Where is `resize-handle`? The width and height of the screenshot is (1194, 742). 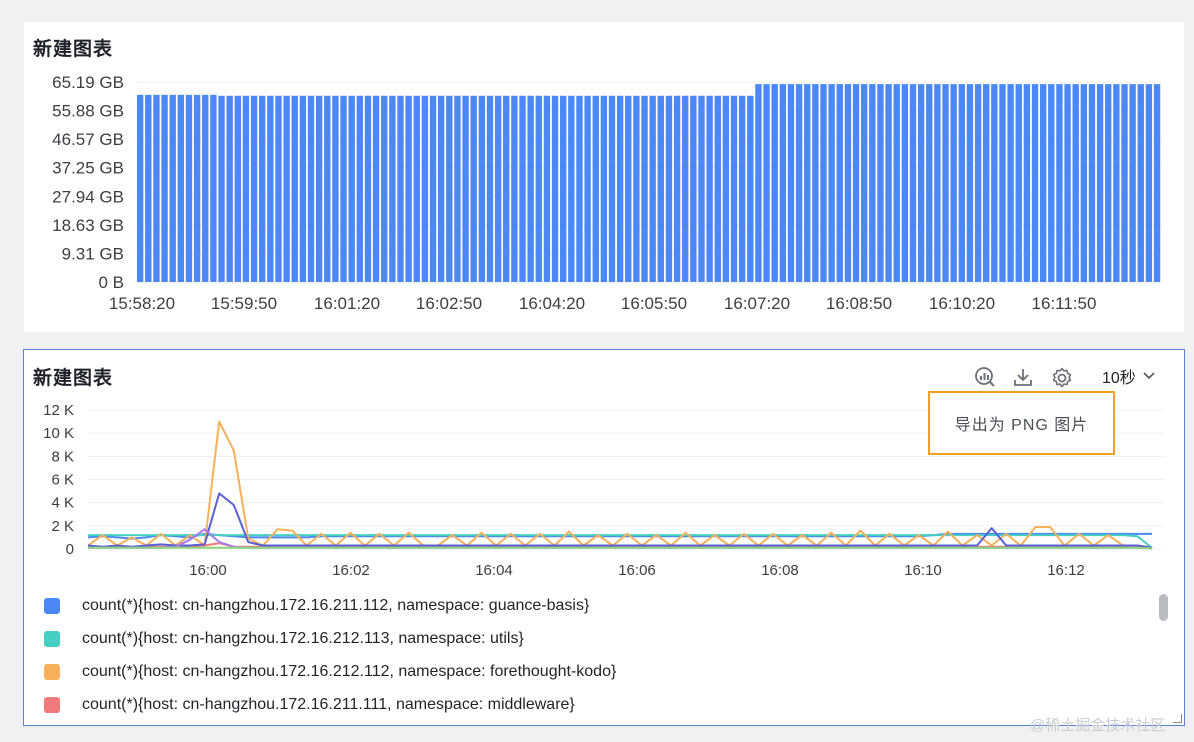
resize-handle is located at coordinates (1177, 718).